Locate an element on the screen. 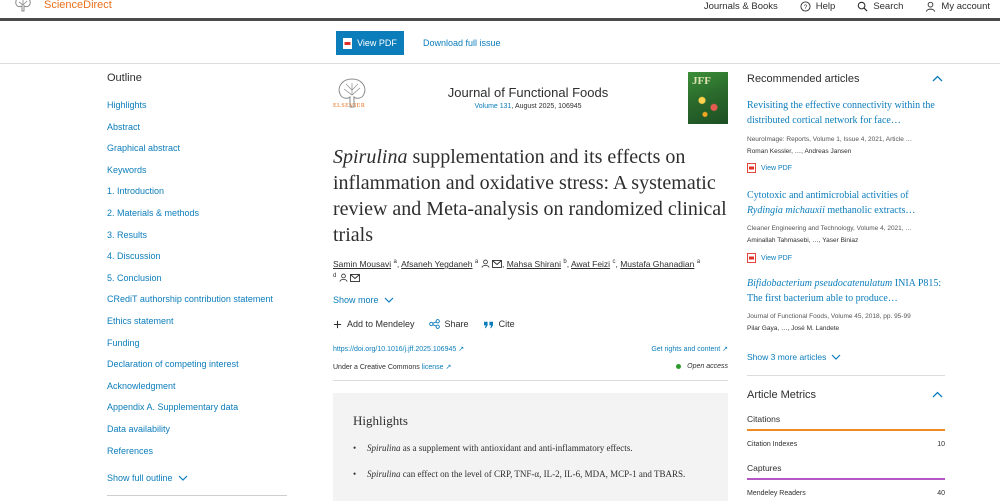 This screenshot has height=501, width=1000. recommended-articles-heading: Recommended articles is located at coordinates (803, 79).